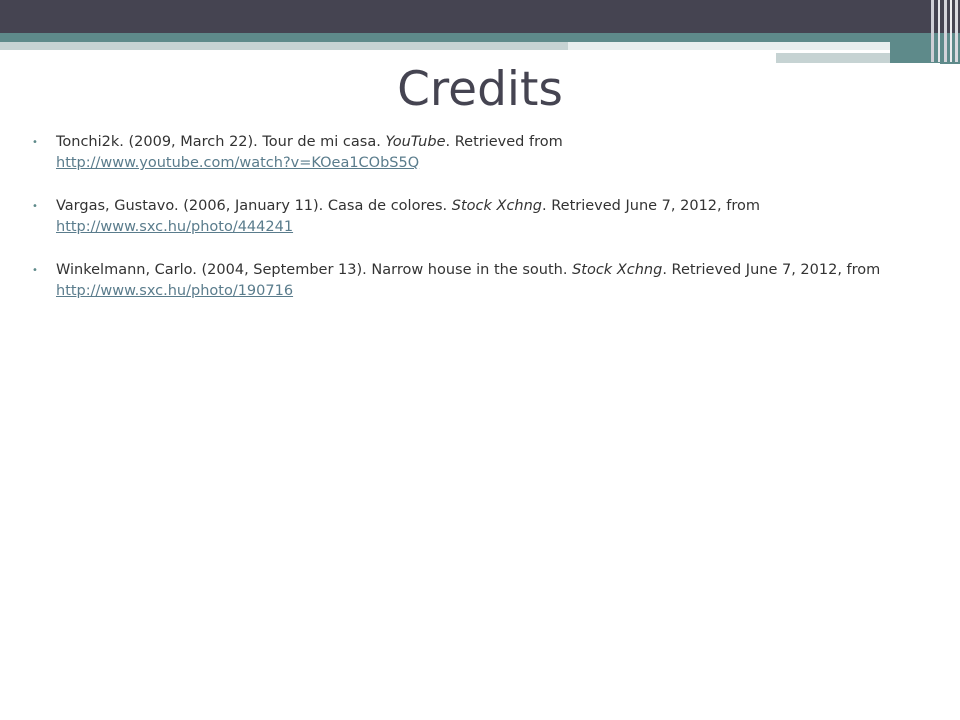 Image resolution: width=960 pixels, height=720 pixels. I want to click on credit-author-date: Winkelmann, Carlo. (2004, September 13)., so click(214, 270).